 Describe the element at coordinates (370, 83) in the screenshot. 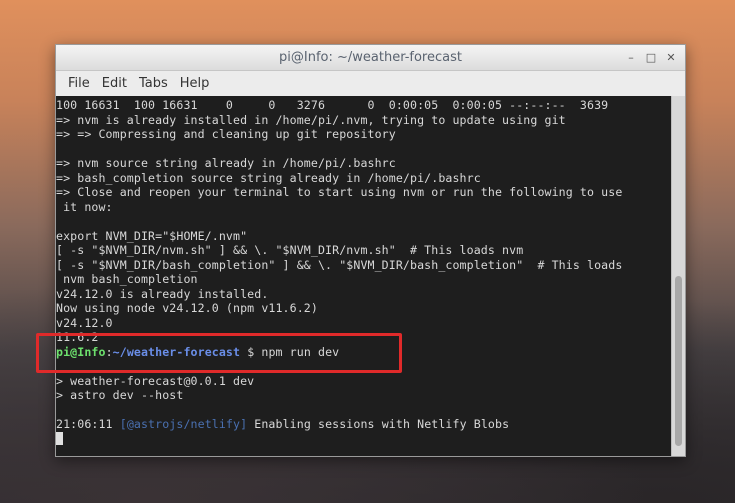

I see `menu-bar: File Edit Tabs Help` at that location.